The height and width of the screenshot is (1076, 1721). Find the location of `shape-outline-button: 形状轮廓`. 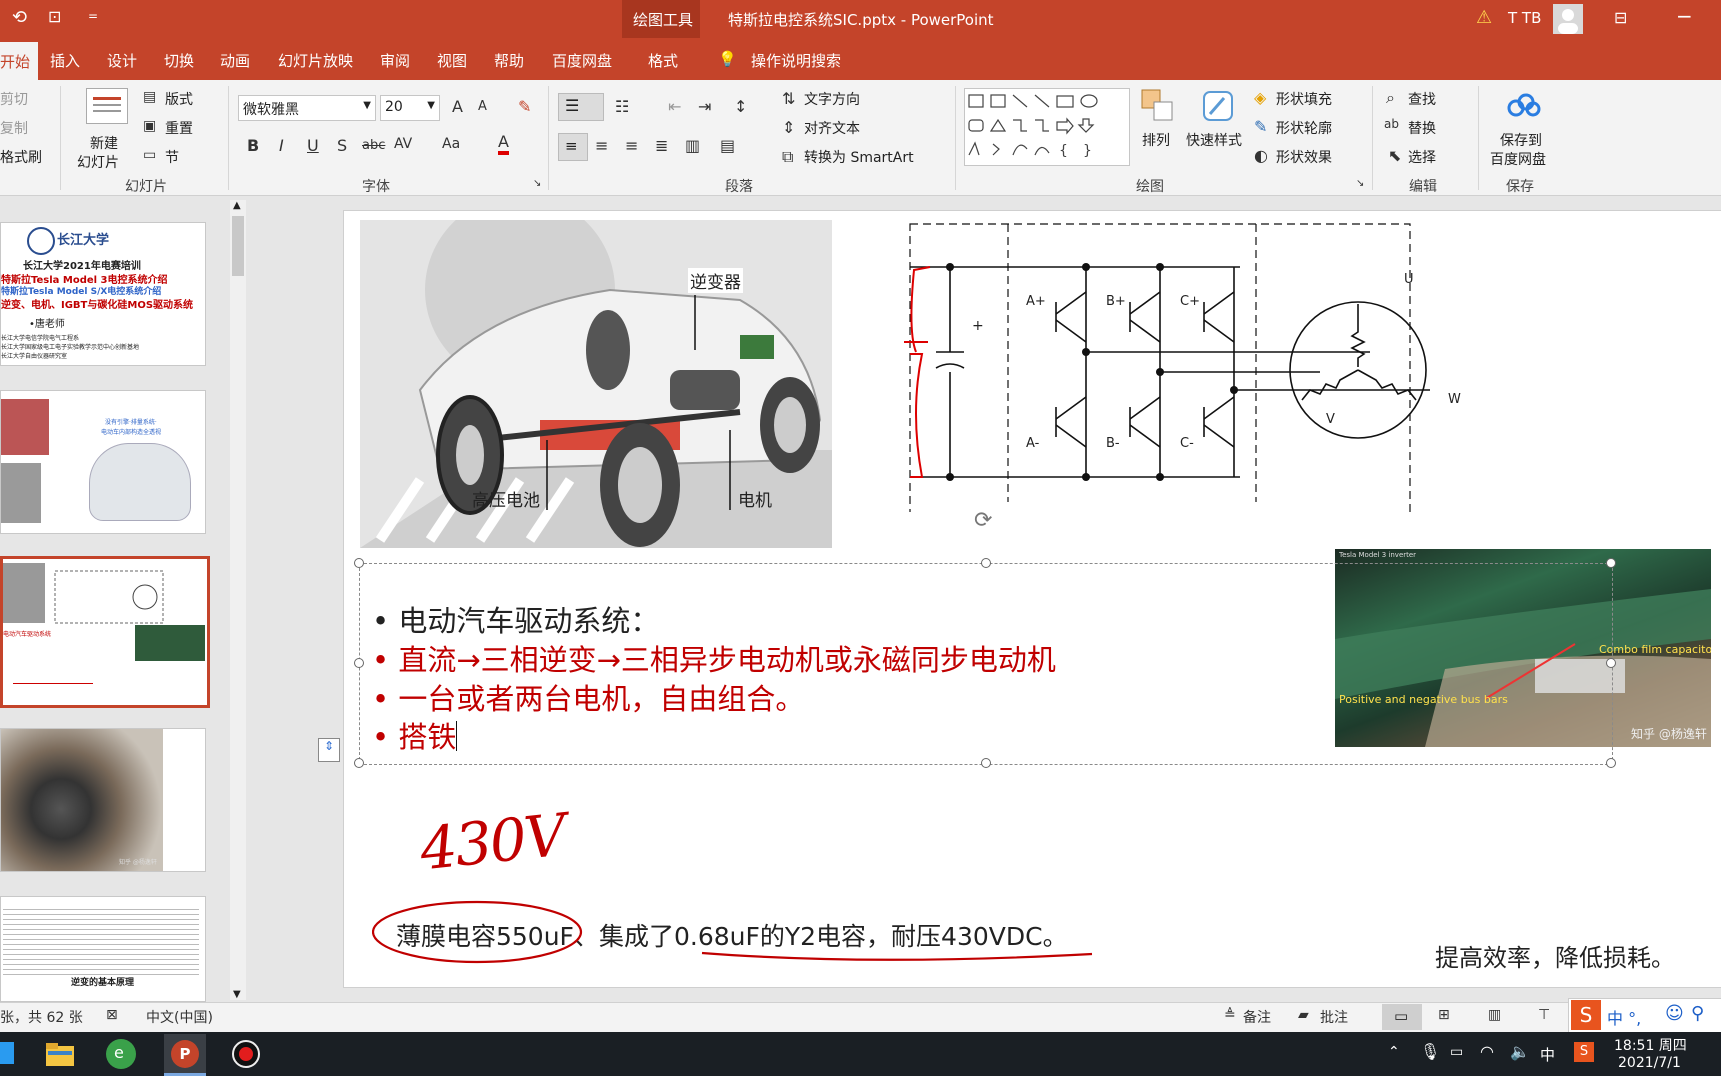

shape-outline-button: 形状轮廓 is located at coordinates (1304, 128).